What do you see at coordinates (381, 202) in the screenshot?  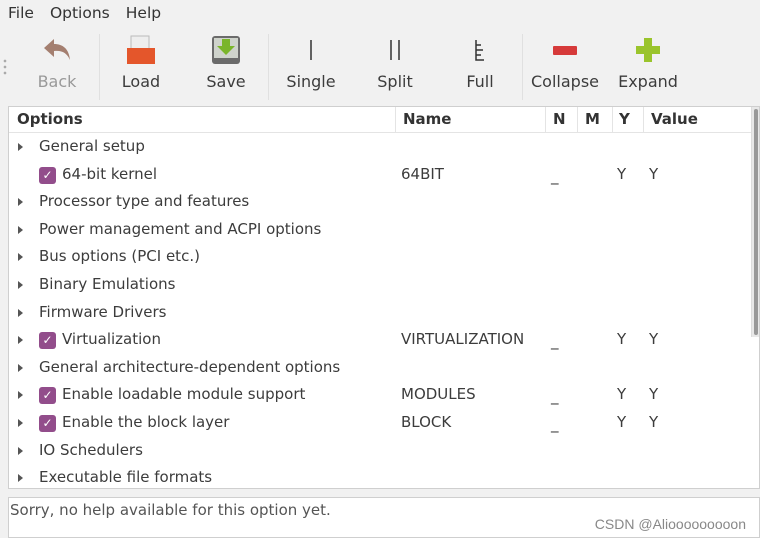 I see `tree-row: Processor type and features` at bounding box center [381, 202].